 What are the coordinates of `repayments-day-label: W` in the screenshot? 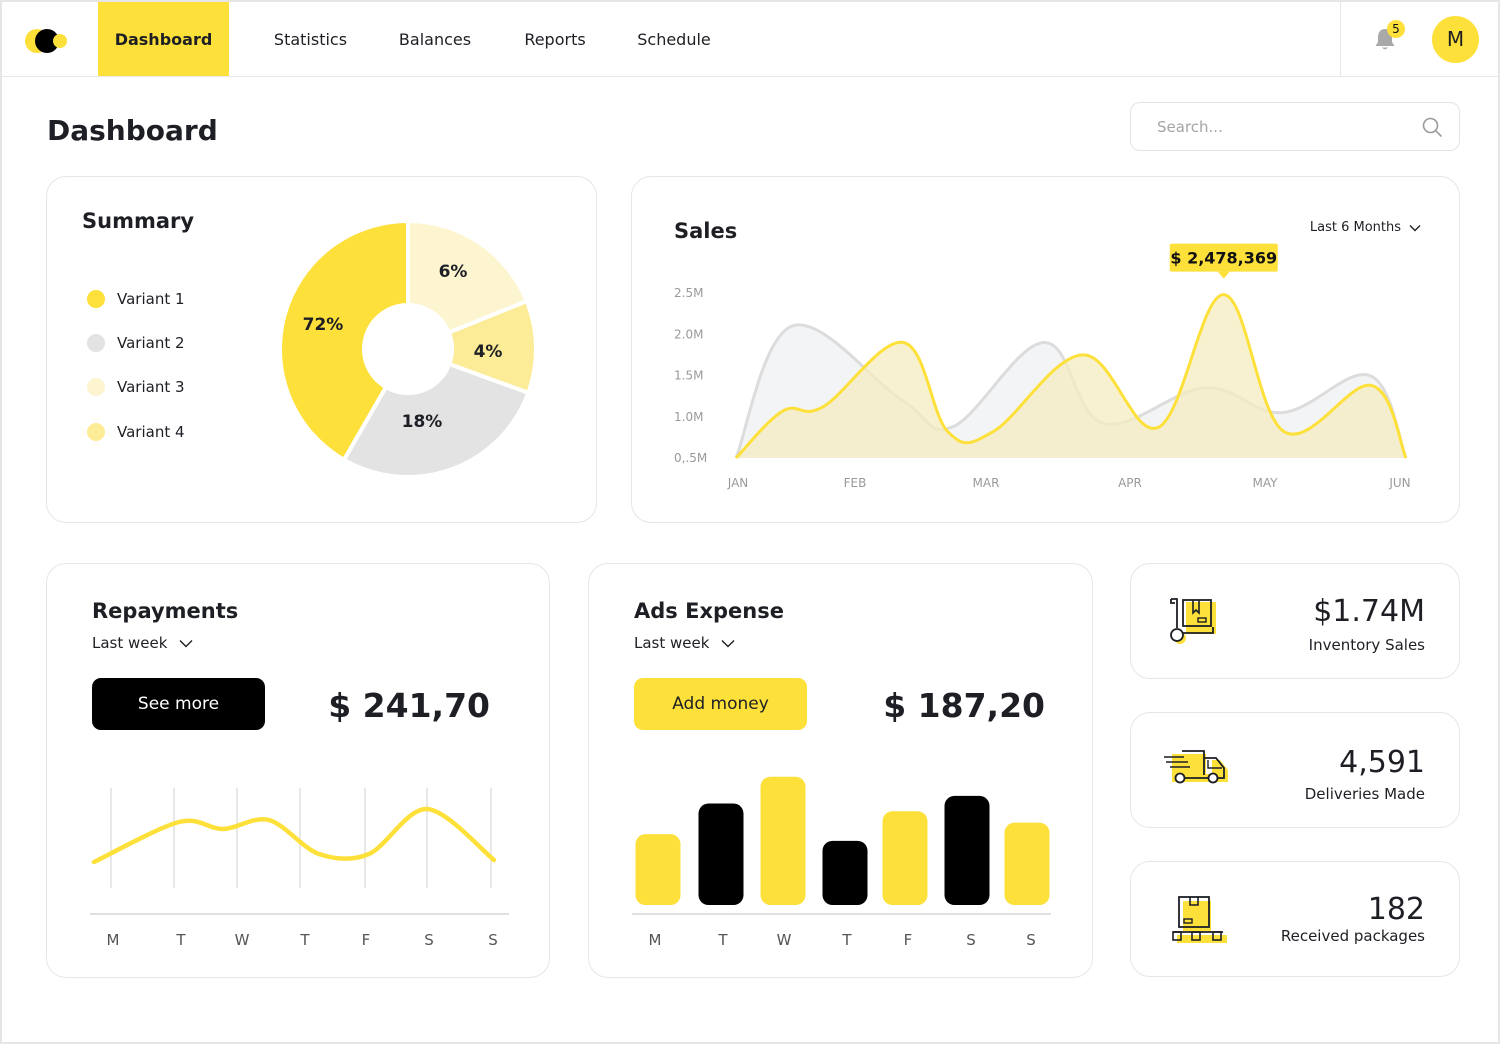 It's located at (242, 940).